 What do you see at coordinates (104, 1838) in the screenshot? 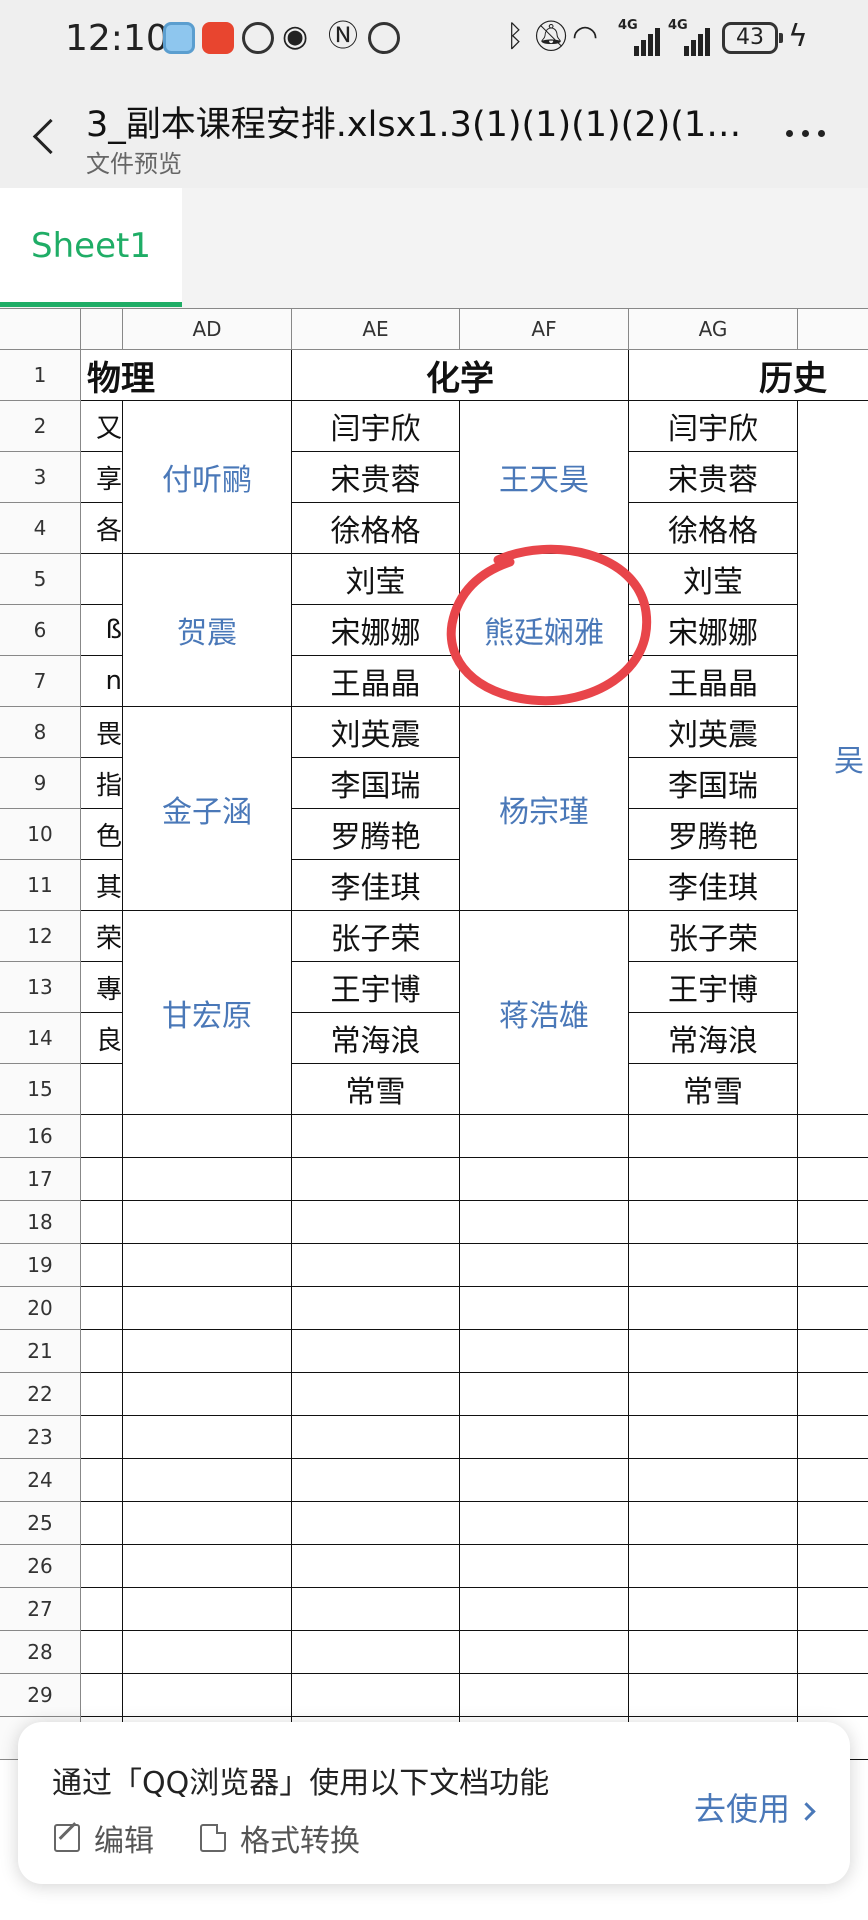
I see `edit-option: 编辑` at bounding box center [104, 1838].